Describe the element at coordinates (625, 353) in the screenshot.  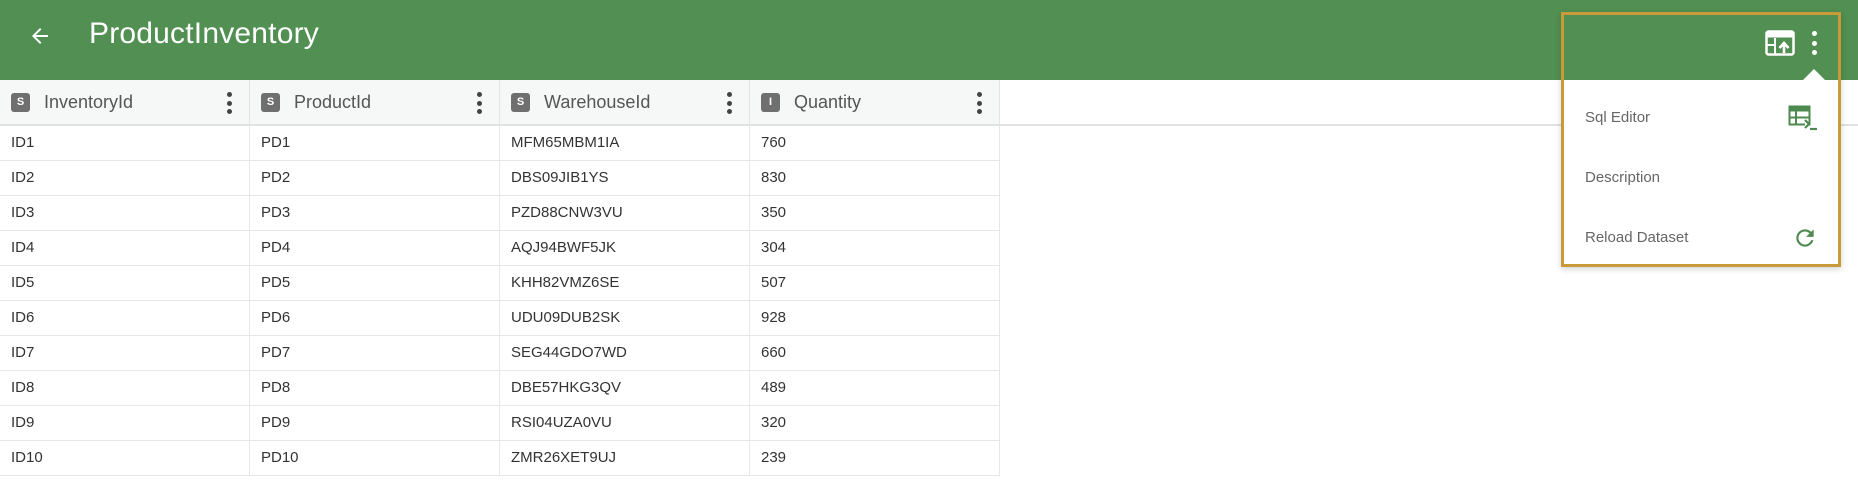
I see `cell-warehouseid: SEG44GDO7WD` at that location.